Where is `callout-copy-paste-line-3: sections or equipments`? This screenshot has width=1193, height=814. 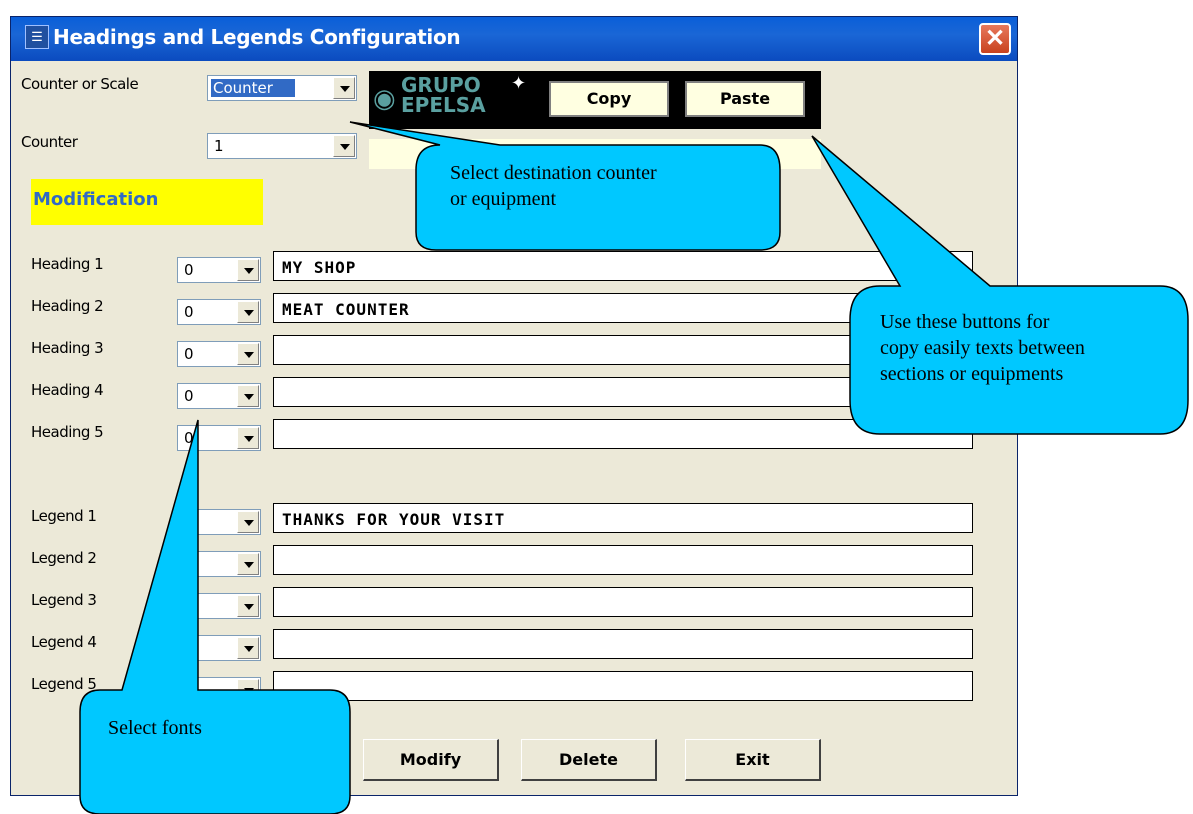
callout-copy-paste-line-3: sections or equipments is located at coordinates (972, 374).